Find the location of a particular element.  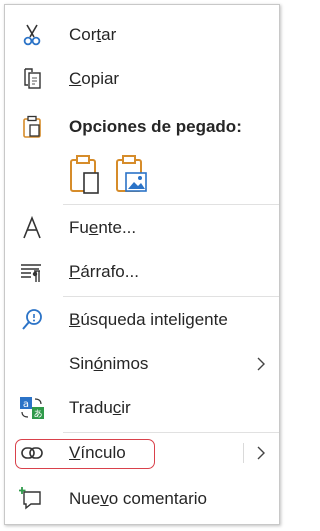

menu-item-new-comment: Nuevo comentario is located at coordinates (142, 499).